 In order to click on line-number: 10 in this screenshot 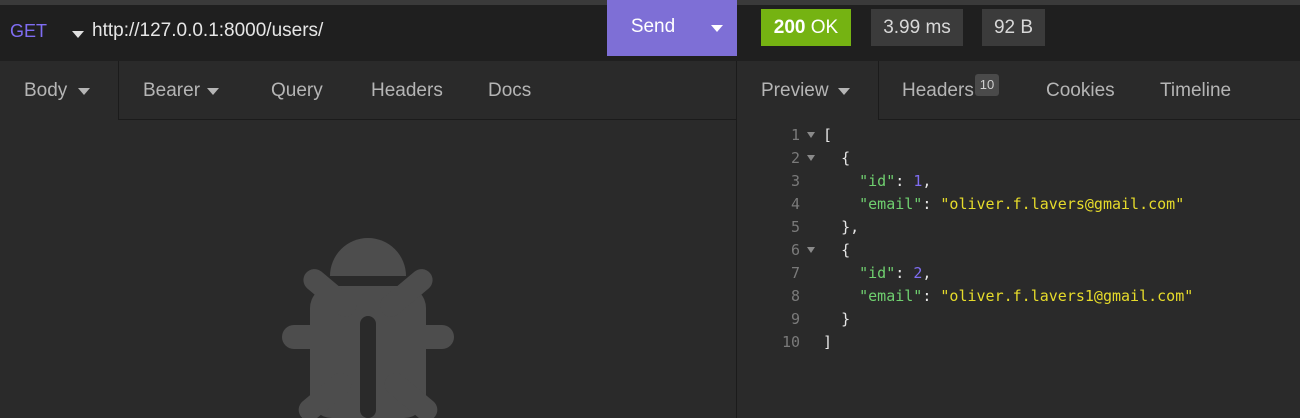, I will do `click(790, 342)`.